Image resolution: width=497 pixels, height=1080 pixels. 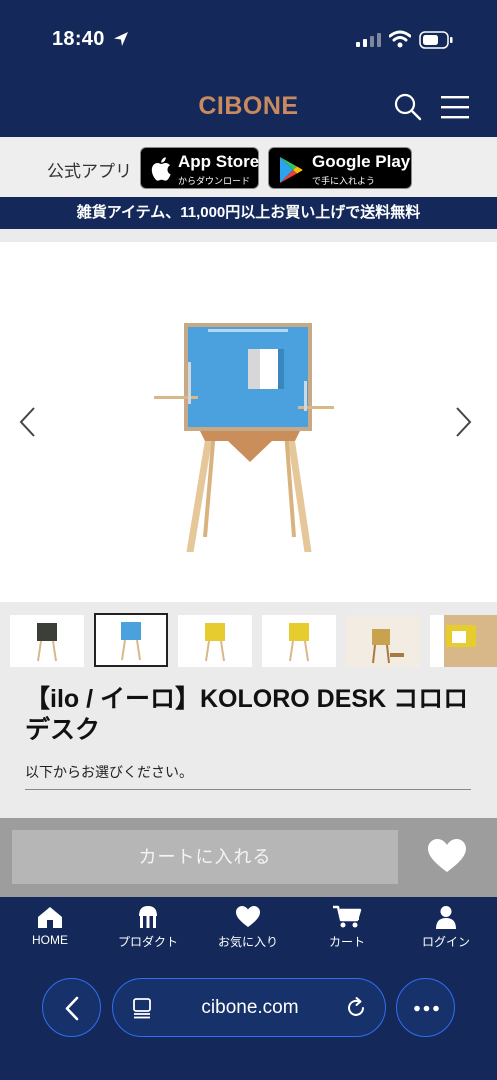 I want to click on chevron-right-icon, so click(x=463, y=424).